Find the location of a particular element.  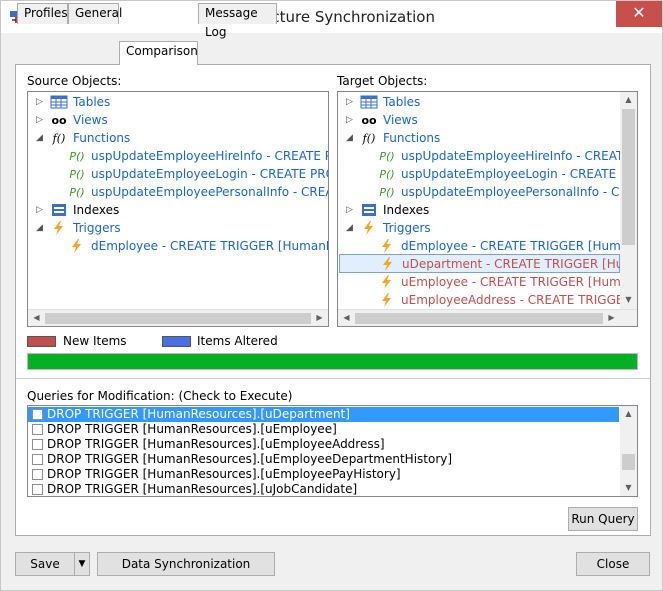

tree-node-procedure: P() uspUpdateEmployeePersonalInfo - CREA is located at coordinates (487, 192).